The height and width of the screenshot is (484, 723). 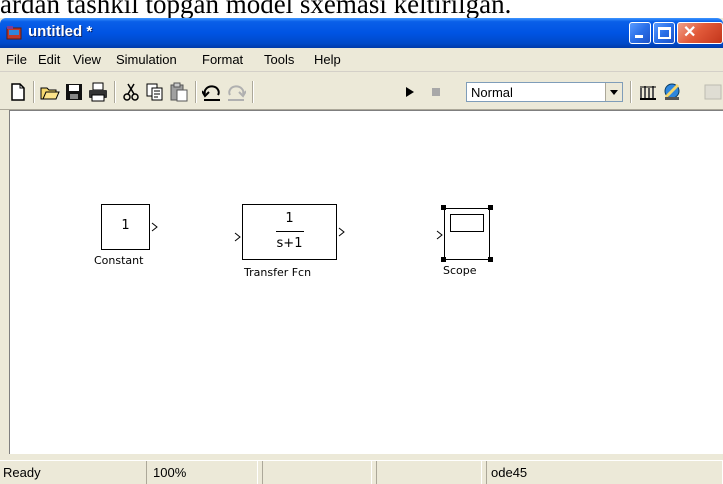 I want to click on redo-icon, so click(x=236, y=92).